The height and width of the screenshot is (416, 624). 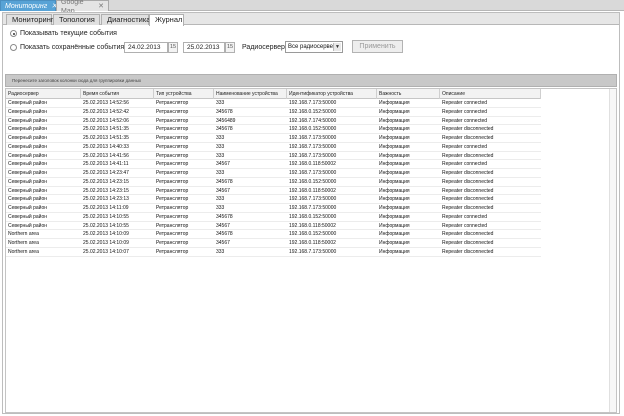 What do you see at coordinates (146, 47) in the screenshot?
I see `date-from-field: 24.02.2013` at bounding box center [146, 47].